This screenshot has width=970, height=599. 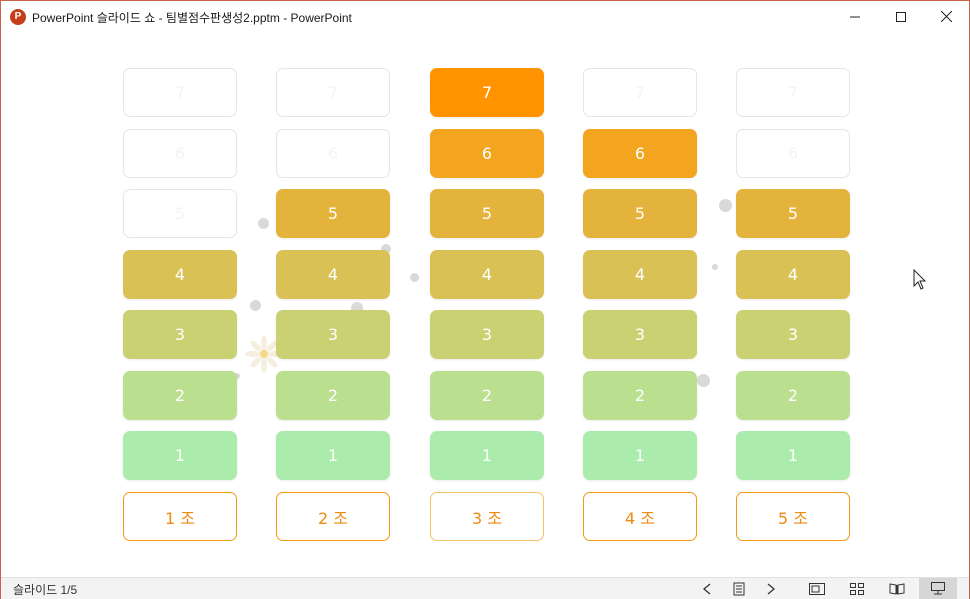 I want to click on maximize-button, so click(x=901, y=16).